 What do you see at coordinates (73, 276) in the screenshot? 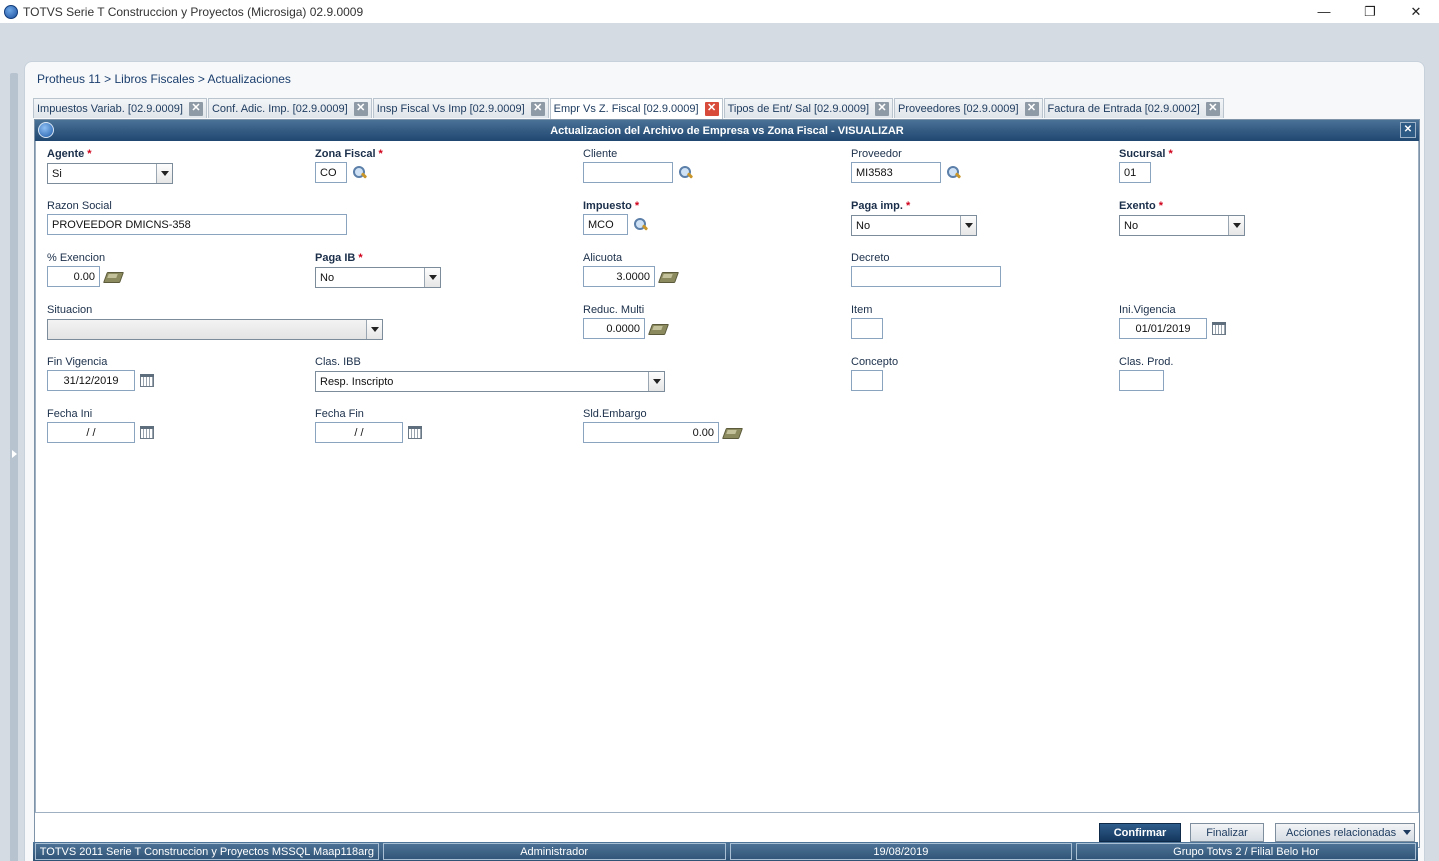
I see `pct-exencion-input: 0.00` at bounding box center [73, 276].